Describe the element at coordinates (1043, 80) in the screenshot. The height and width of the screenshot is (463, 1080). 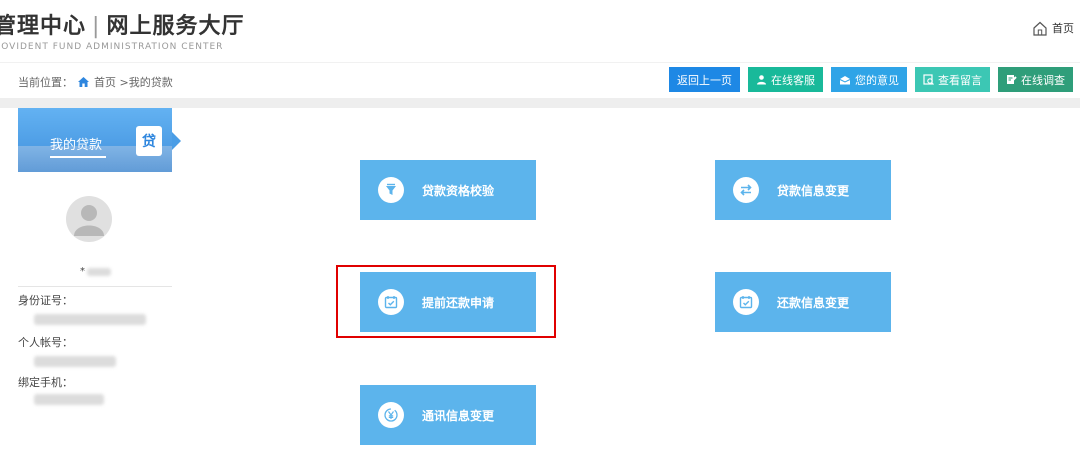
I see `online-survey-label: 在线调查` at that location.